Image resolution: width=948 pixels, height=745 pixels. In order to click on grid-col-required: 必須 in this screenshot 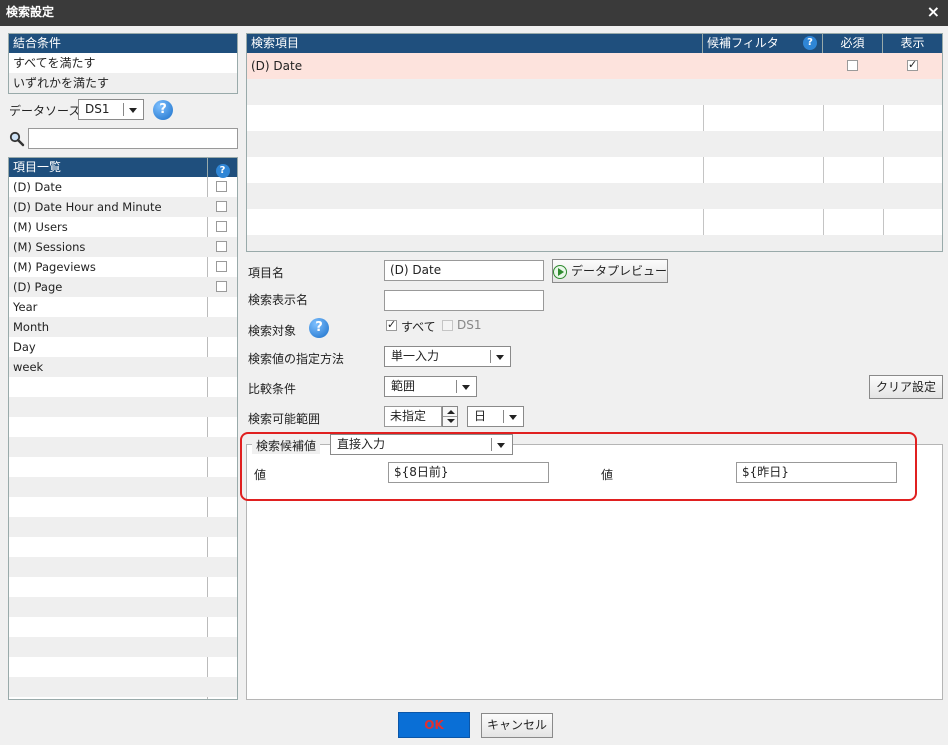, I will do `click(853, 43)`.